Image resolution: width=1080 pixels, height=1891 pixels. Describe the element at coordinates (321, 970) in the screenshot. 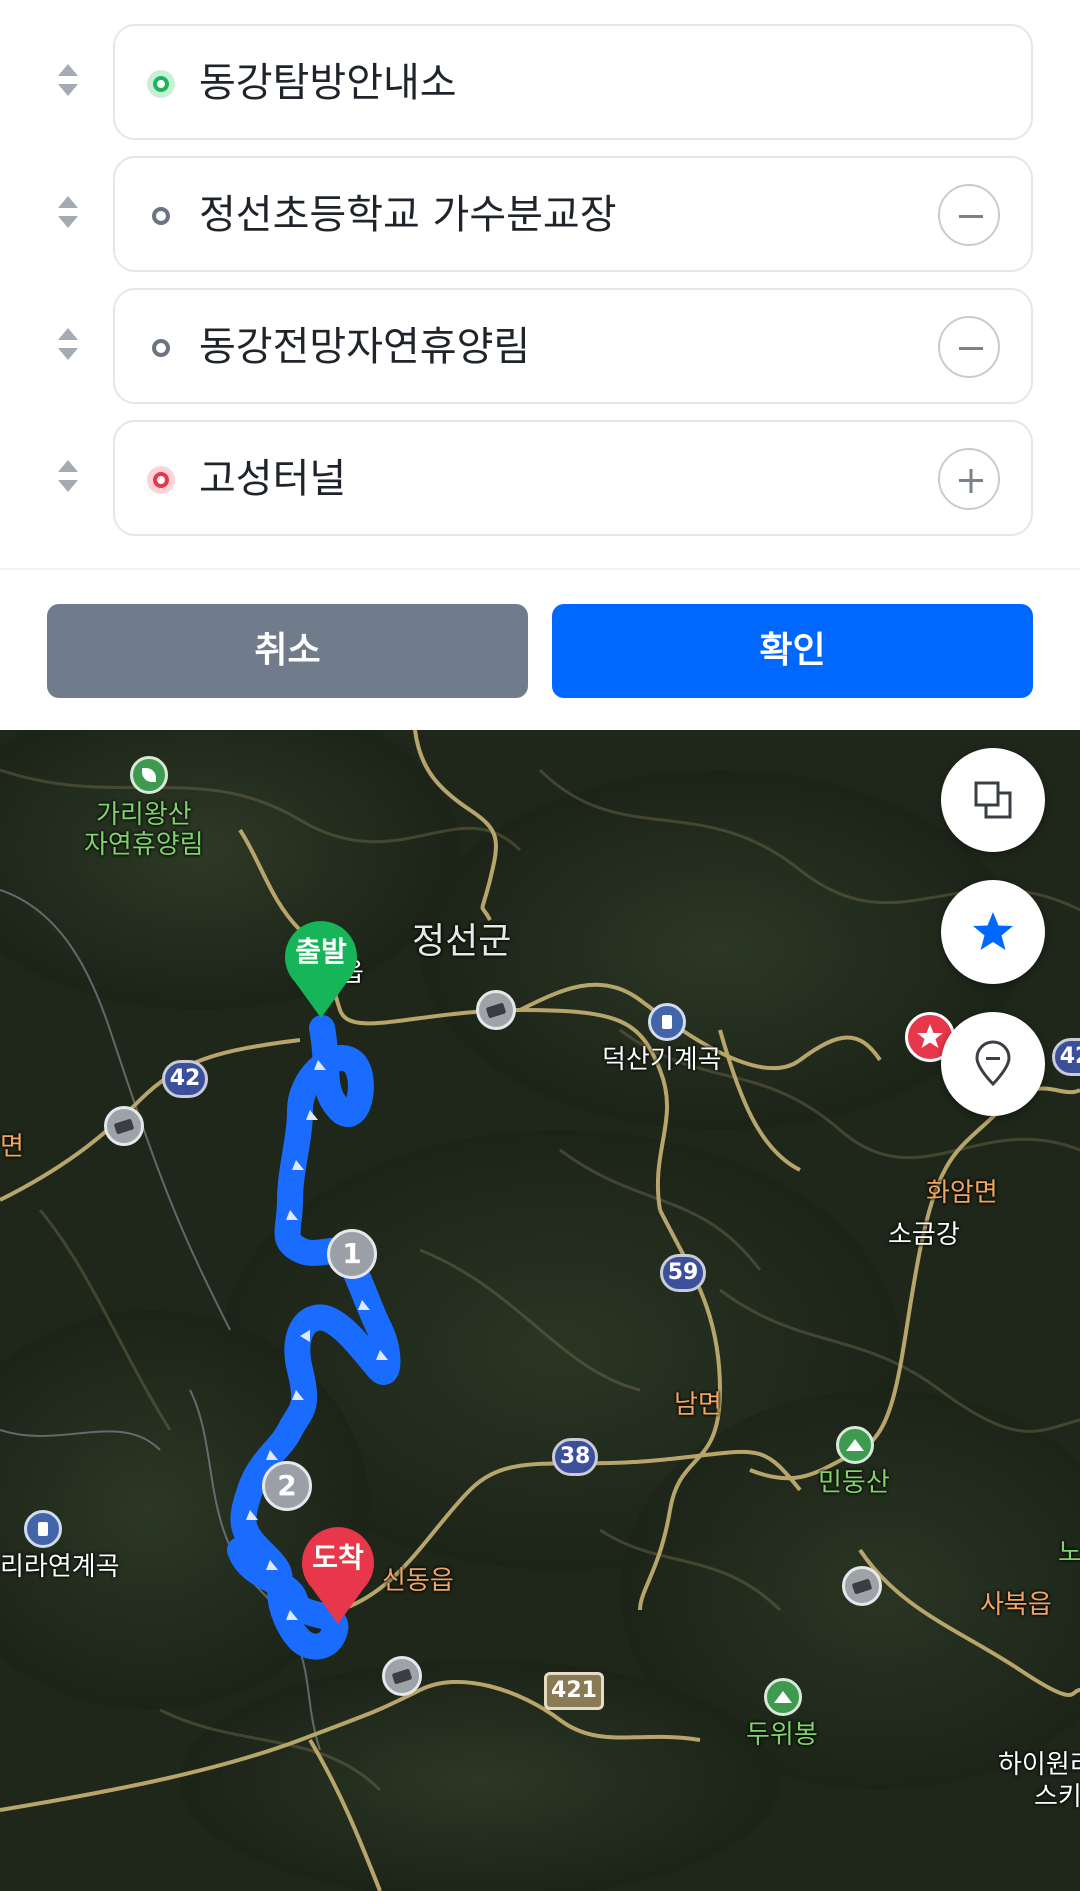

I see `start-marker: 출발` at that location.